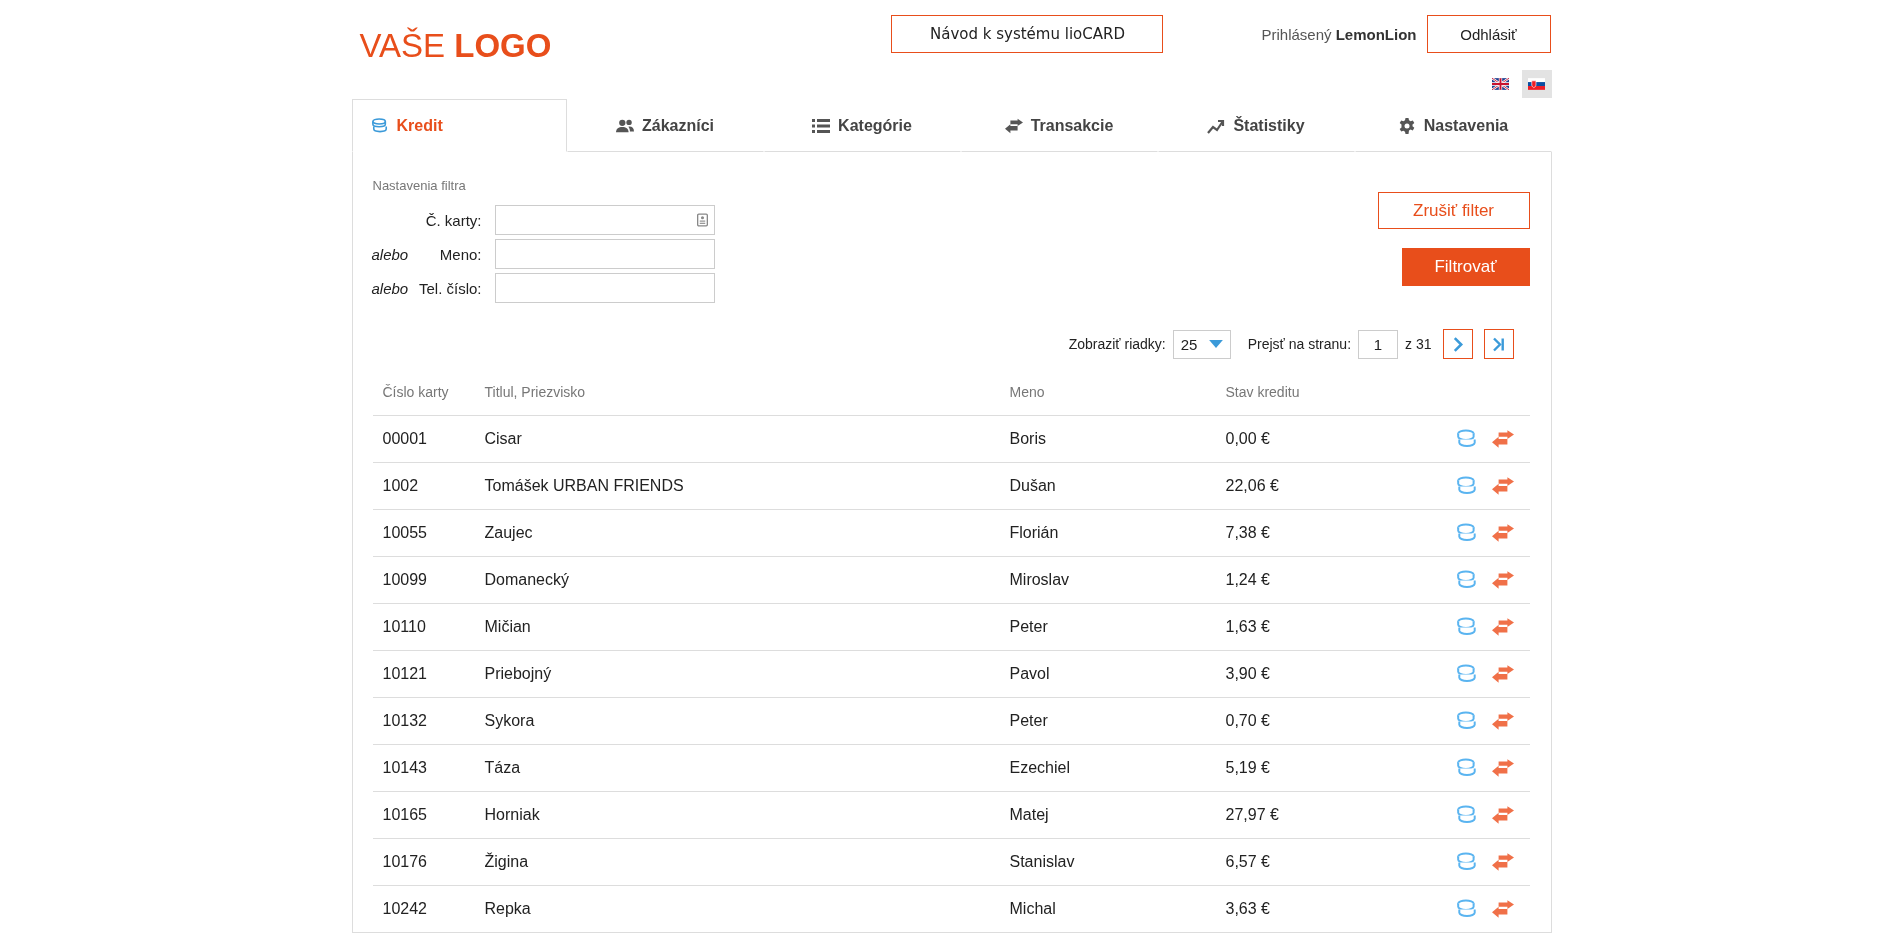  What do you see at coordinates (1488, 34) in the screenshot?
I see `logout-button: Odhlásiť` at bounding box center [1488, 34].